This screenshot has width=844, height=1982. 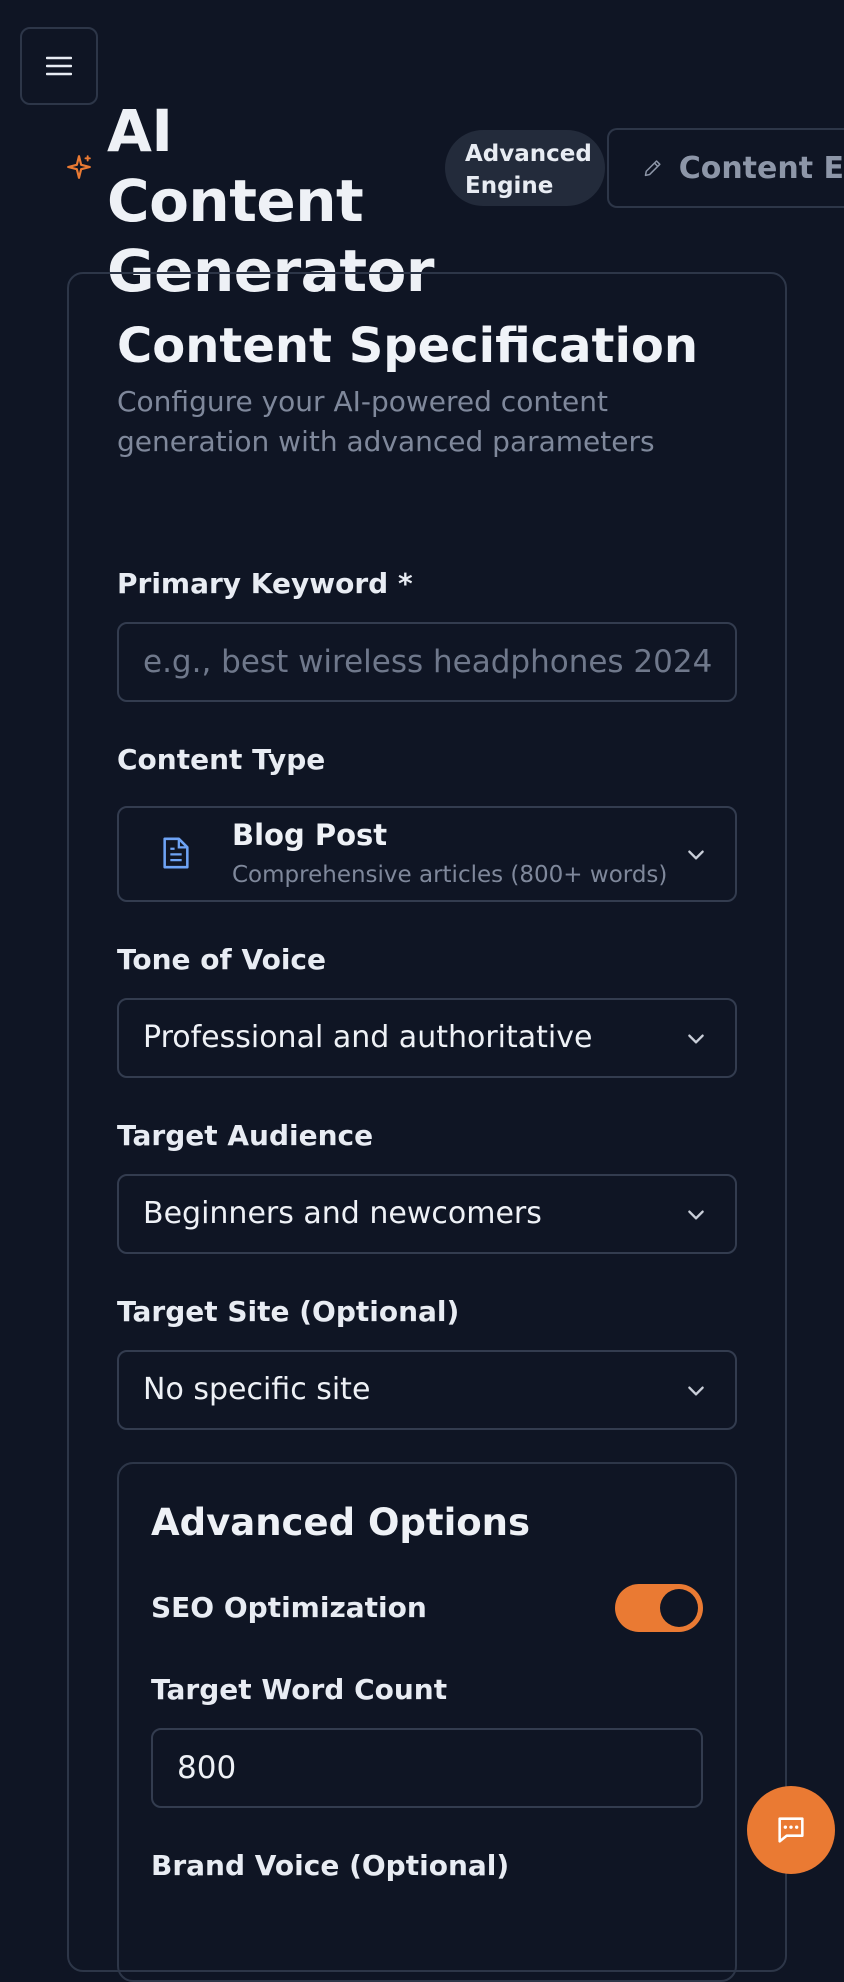 I want to click on content-type-title: Blog Post, so click(x=310, y=835).